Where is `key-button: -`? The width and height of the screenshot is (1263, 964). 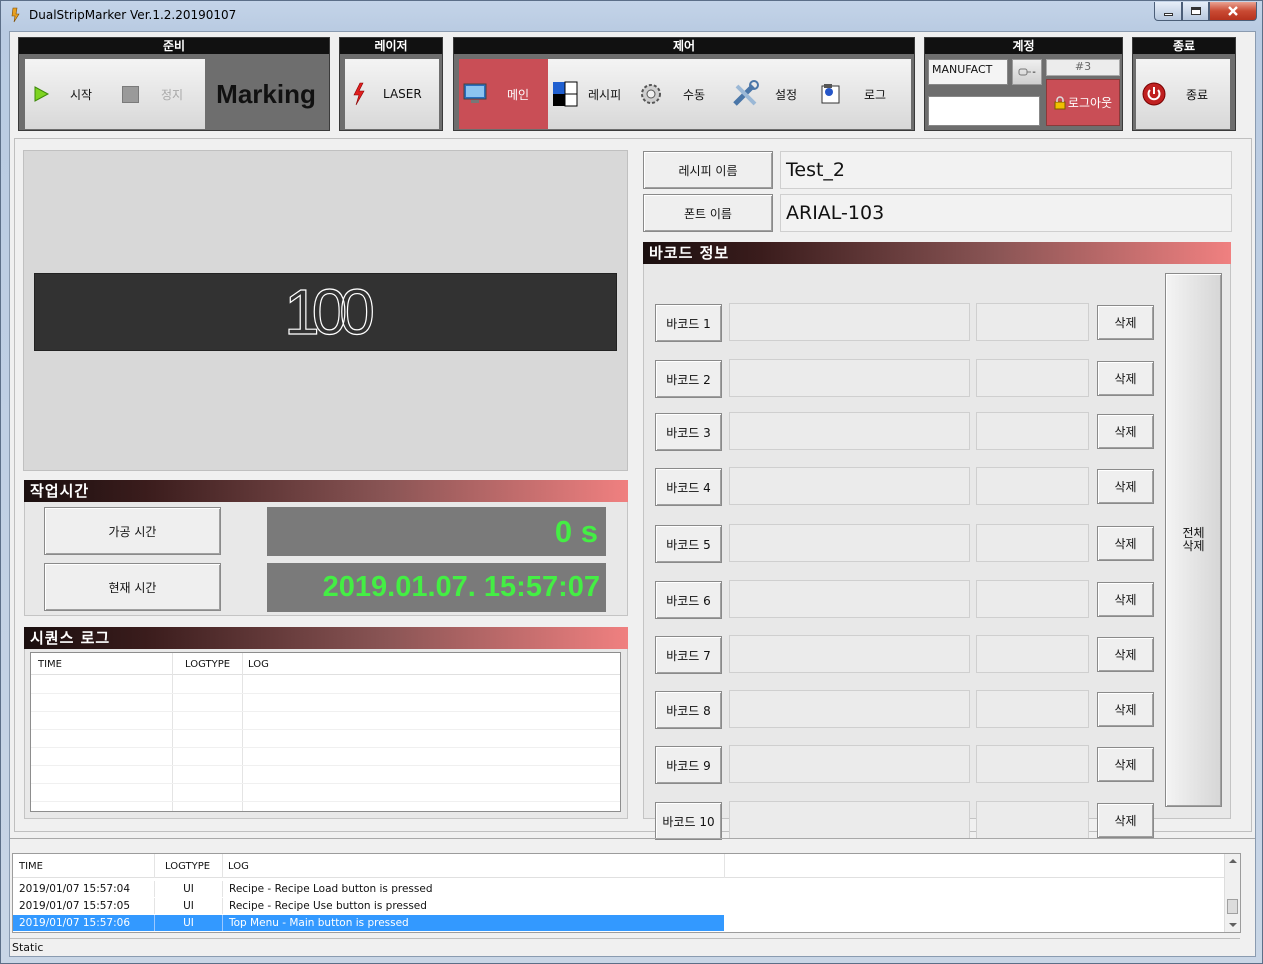
key-button: - is located at coordinates (1027, 72).